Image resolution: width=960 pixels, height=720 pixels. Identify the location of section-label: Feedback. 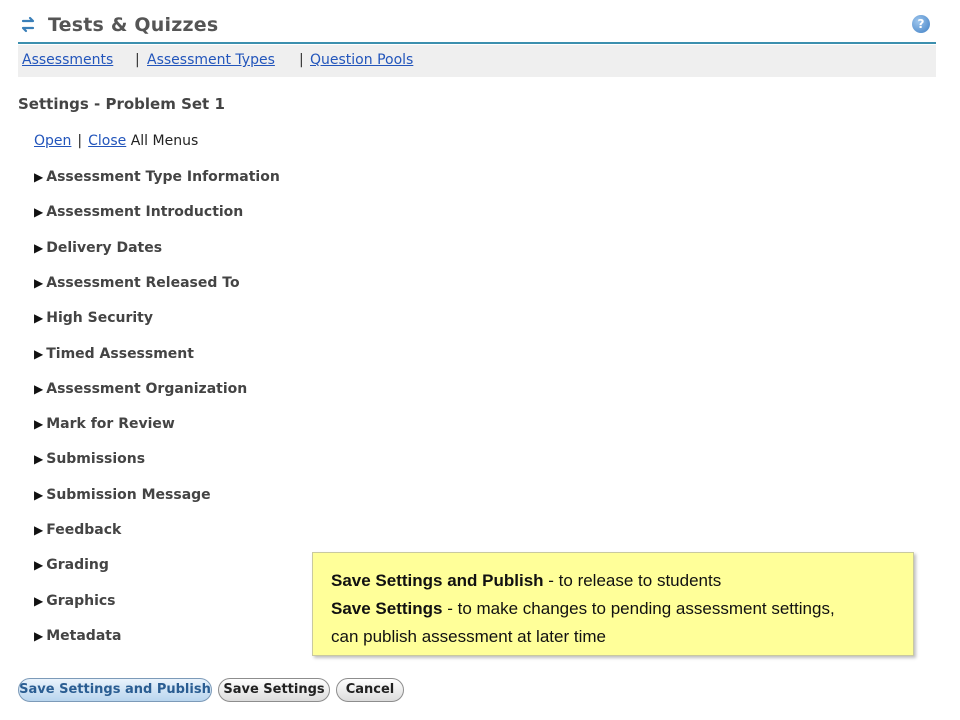
(84, 530).